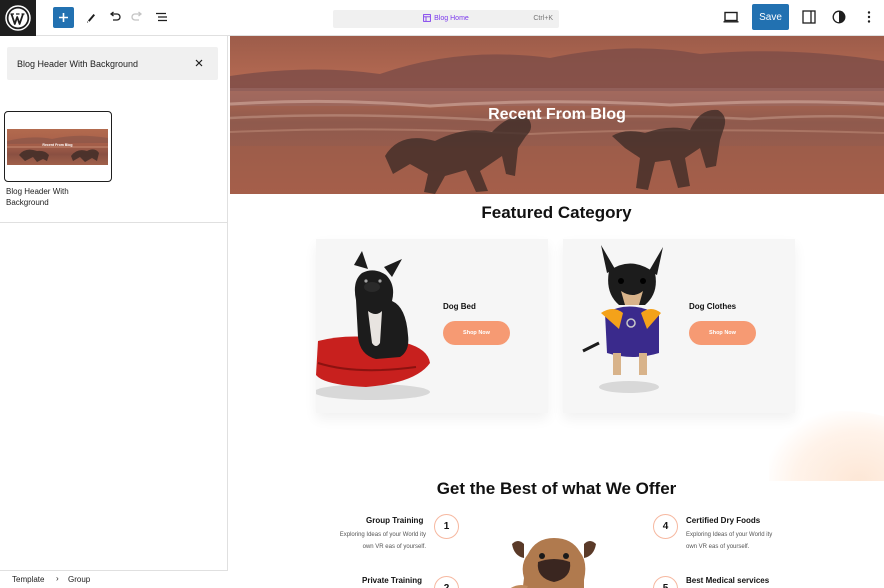 The image size is (884, 588). What do you see at coordinates (57, 578) in the screenshot?
I see `chevron-right-icon: ›` at bounding box center [57, 578].